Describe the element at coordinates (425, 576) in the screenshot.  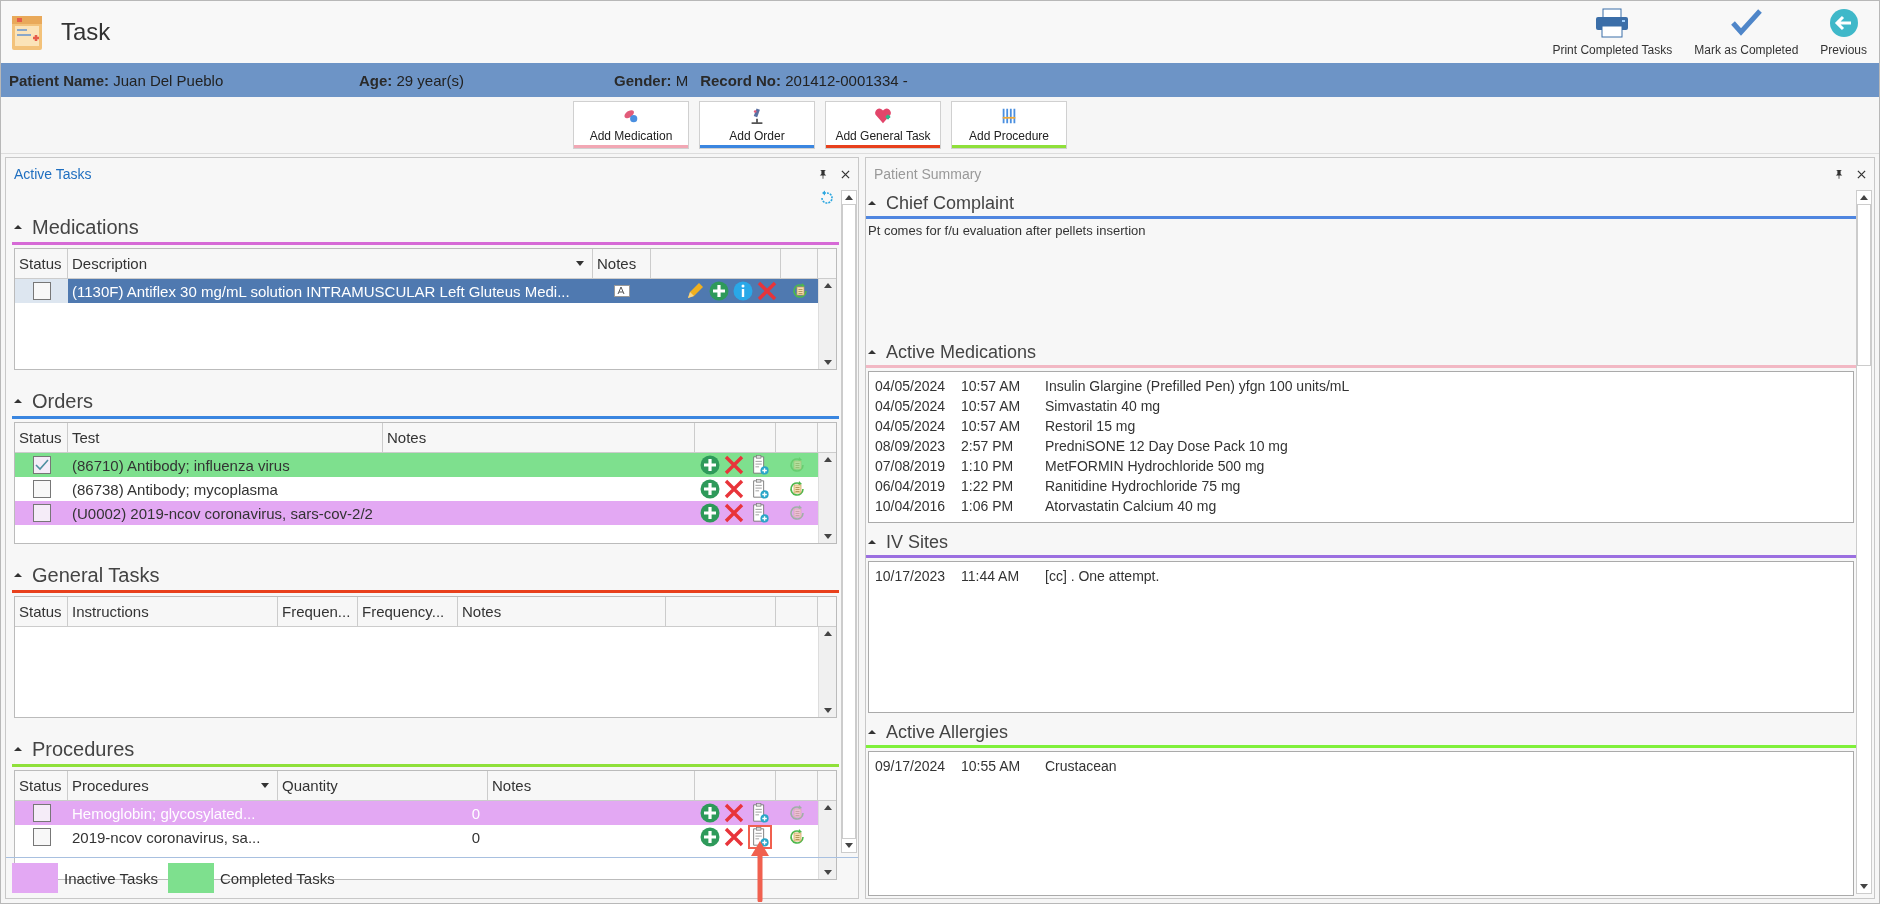
I see `section-header: General Tasks` at that location.